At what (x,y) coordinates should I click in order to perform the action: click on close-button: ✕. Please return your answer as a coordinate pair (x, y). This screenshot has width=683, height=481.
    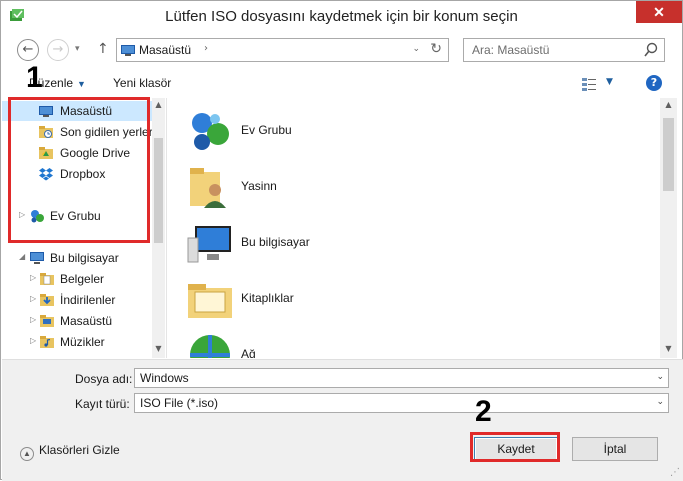
    Looking at the image, I should click on (659, 12).